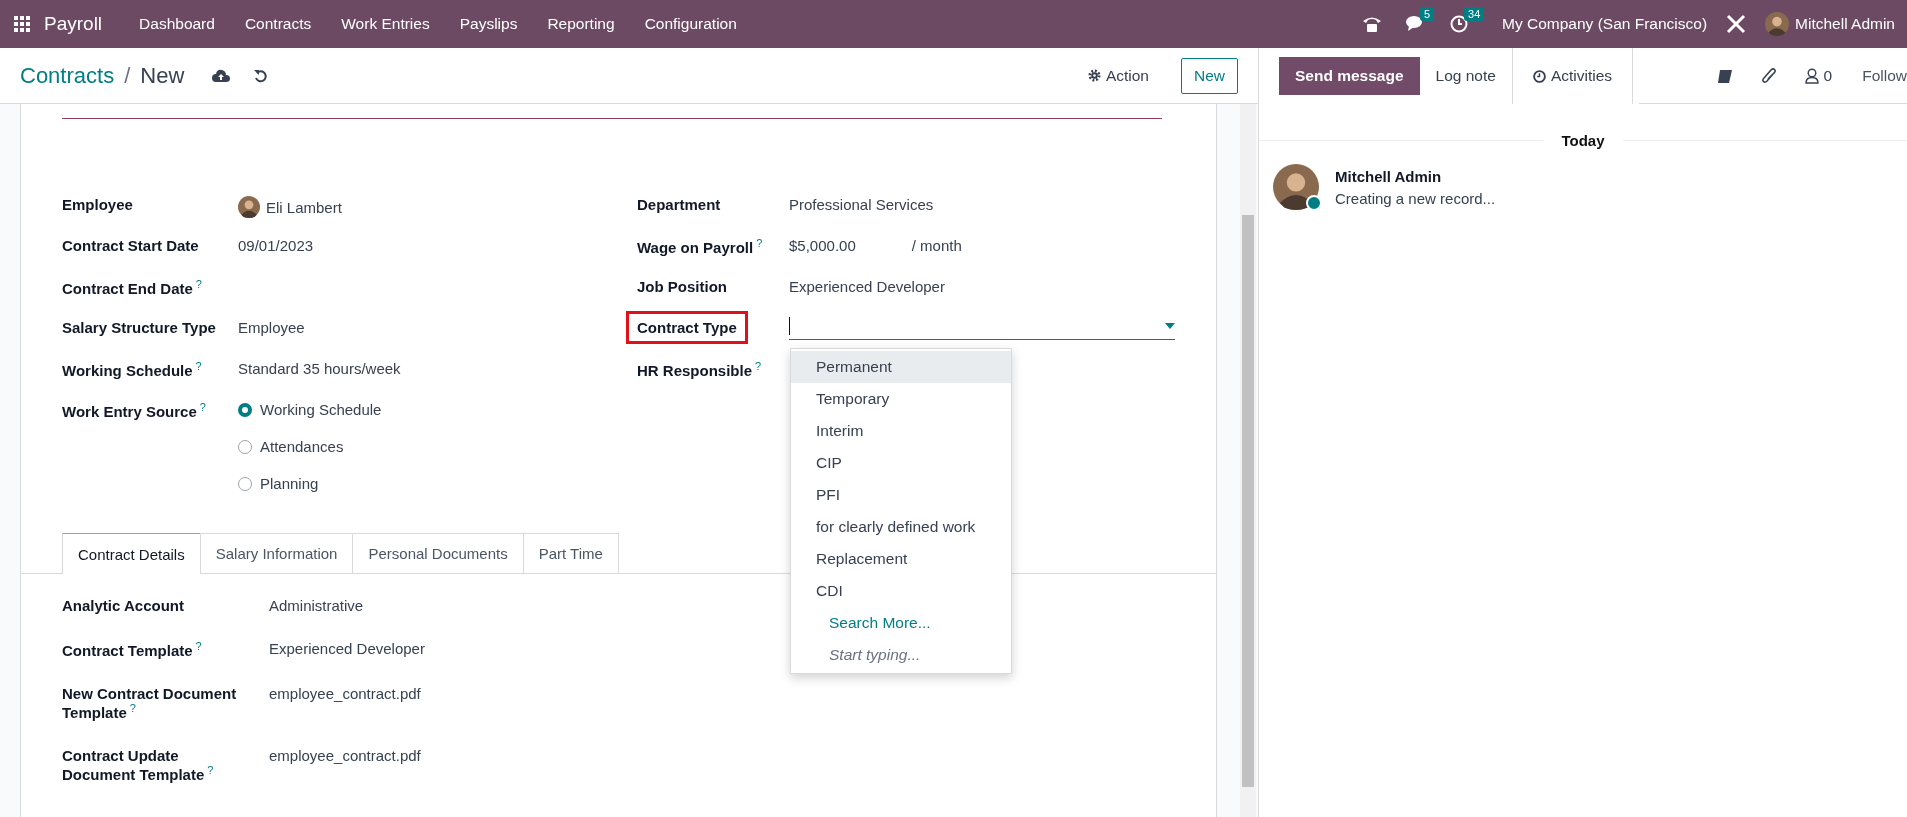  I want to click on field-label: Working Schedule $^{?}$, so click(132, 370).